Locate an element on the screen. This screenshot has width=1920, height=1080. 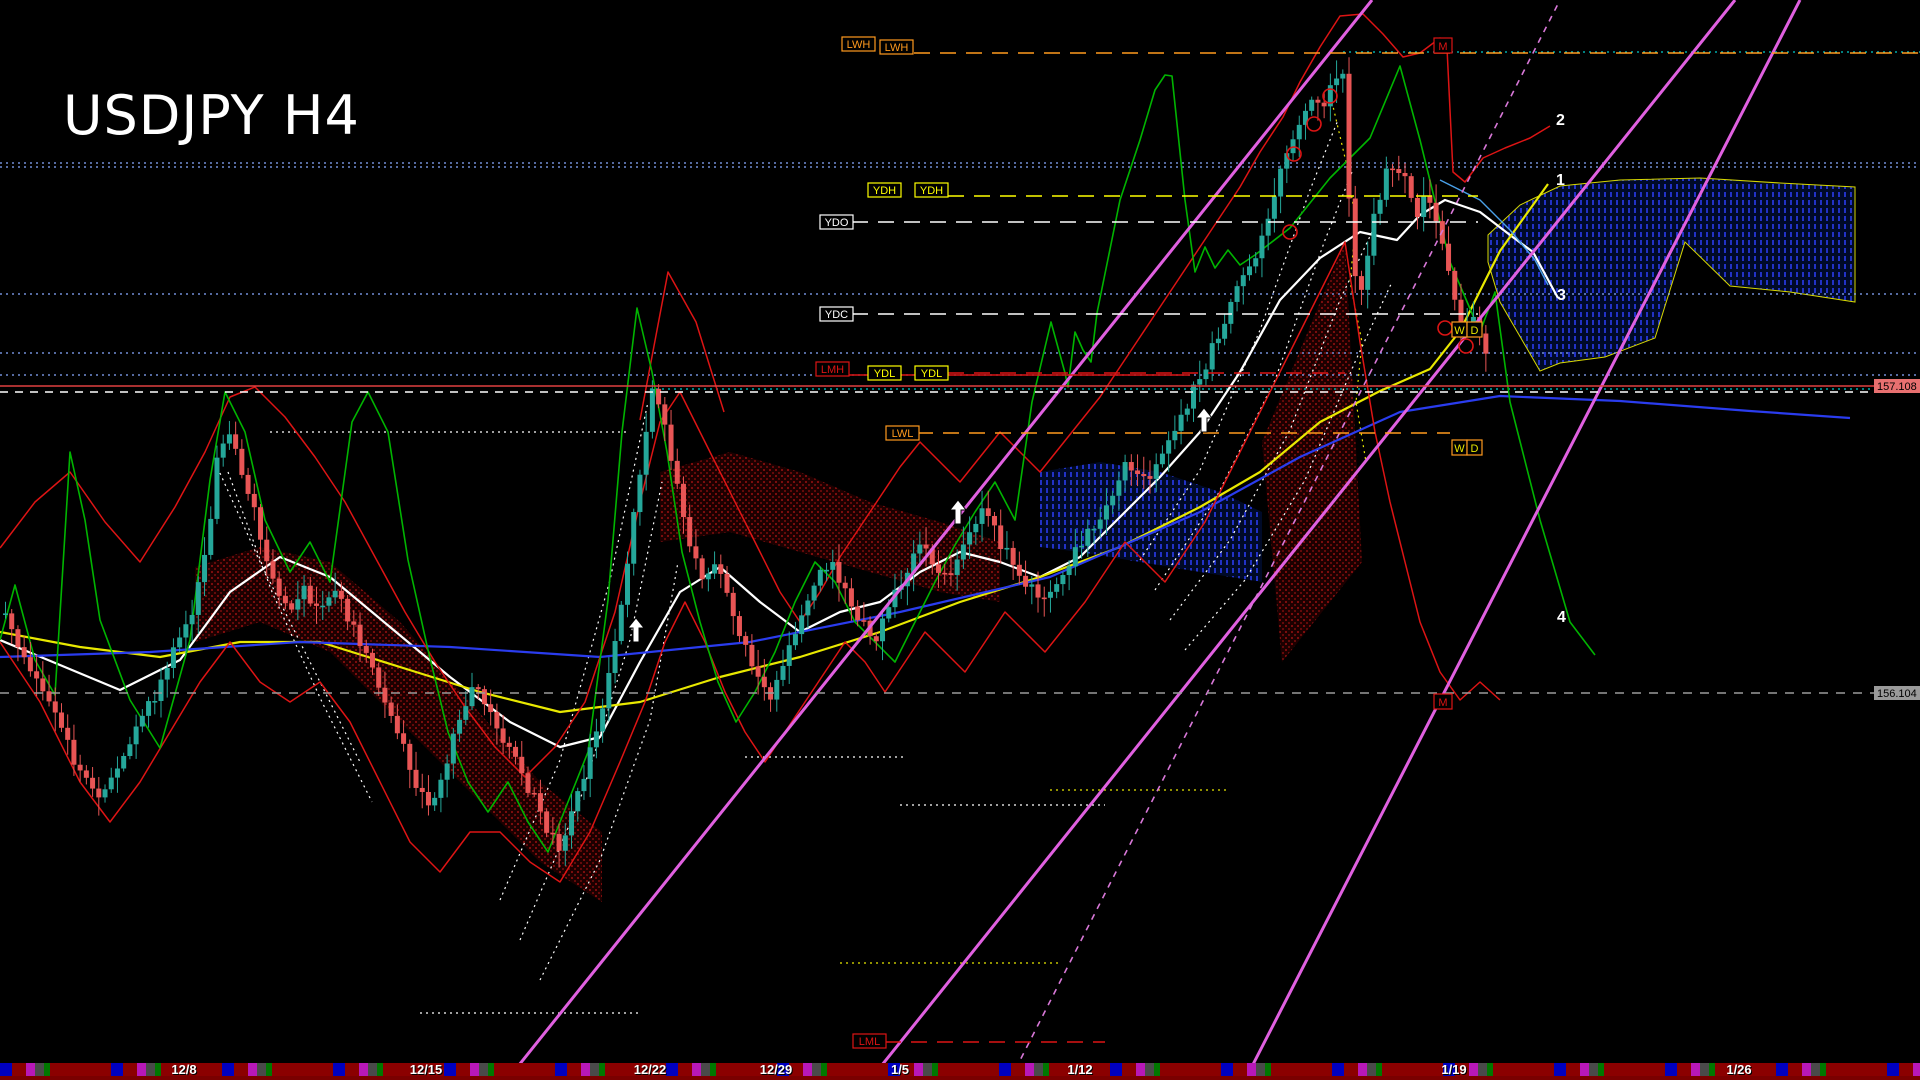
x-axis-date-label: 12/22 is located at coordinates (650, 1069).